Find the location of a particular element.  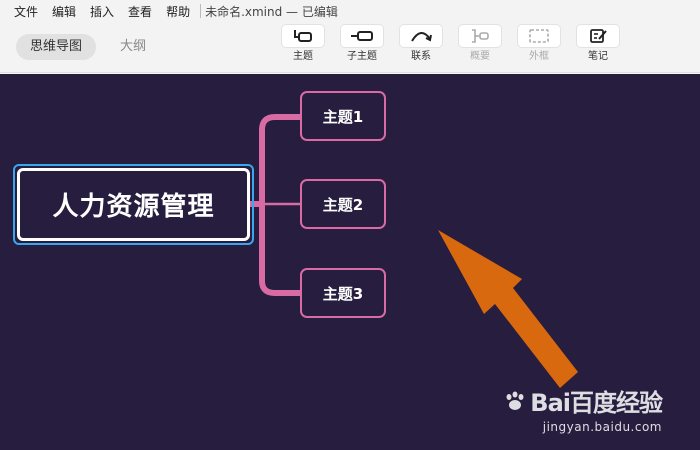

subtopic-tool: 子主题 is located at coordinates (362, 43).